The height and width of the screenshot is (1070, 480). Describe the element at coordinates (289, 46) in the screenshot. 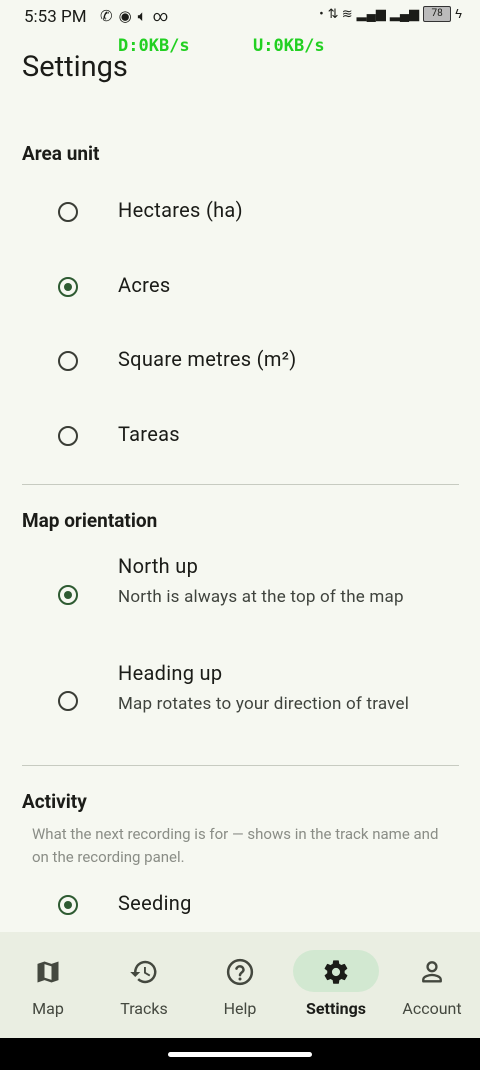

I see `upload-speed: U:0KB/s` at that location.